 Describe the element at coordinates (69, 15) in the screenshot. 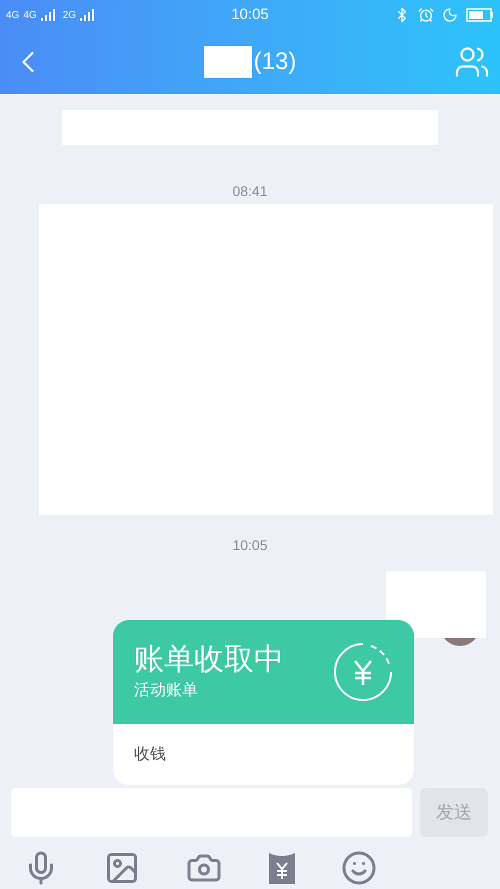

I see `network-label: 2G` at that location.